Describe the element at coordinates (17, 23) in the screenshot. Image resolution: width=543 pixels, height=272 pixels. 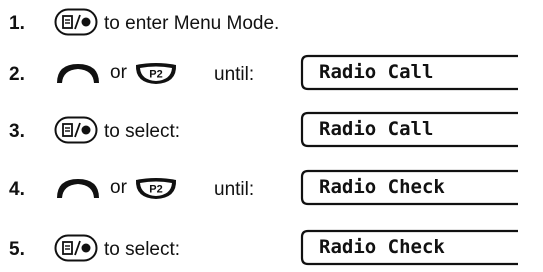
I see `step-number: 1.` at that location.